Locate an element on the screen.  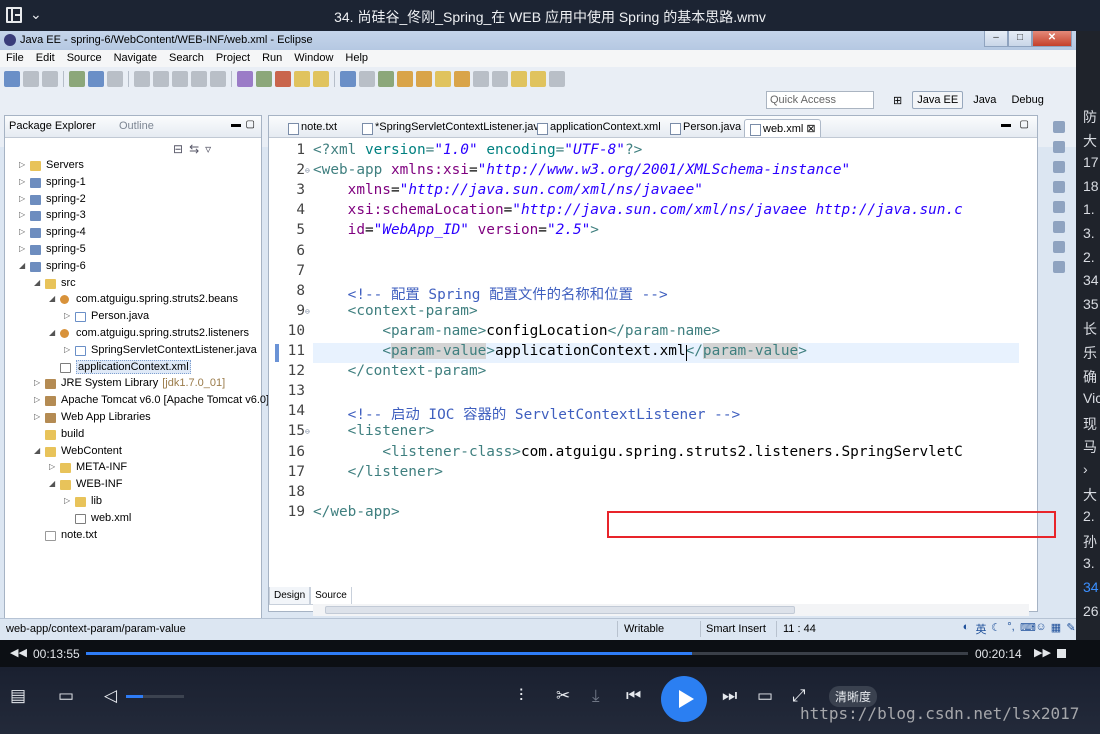
fullscreen-icon: ⤢ is located at coordinates (799, 696).